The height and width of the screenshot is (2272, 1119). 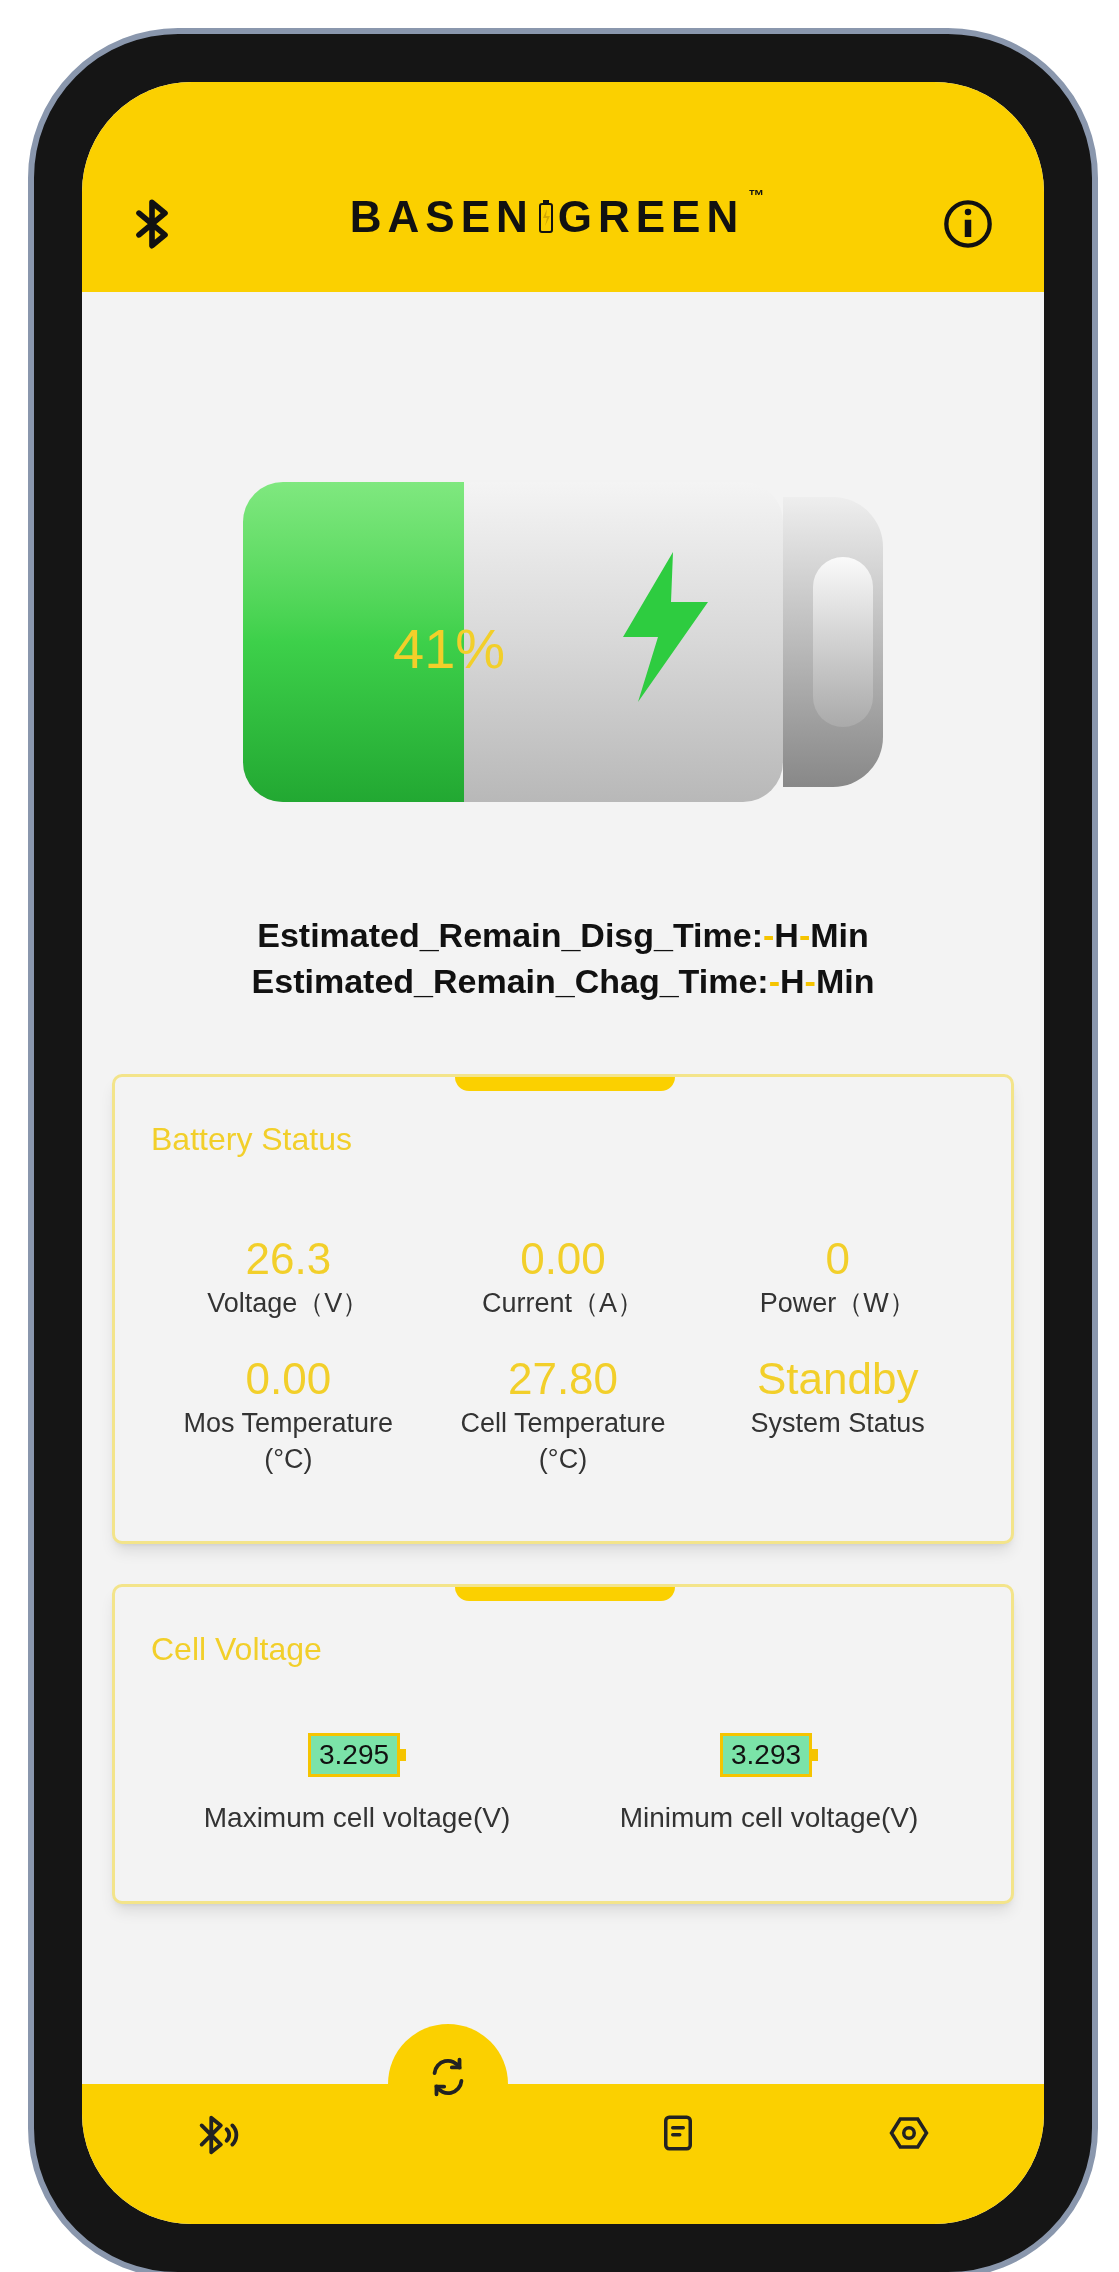 What do you see at coordinates (837, 1379) in the screenshot?
I see `metric-value: Standby` at bounding box center [837, 1379].